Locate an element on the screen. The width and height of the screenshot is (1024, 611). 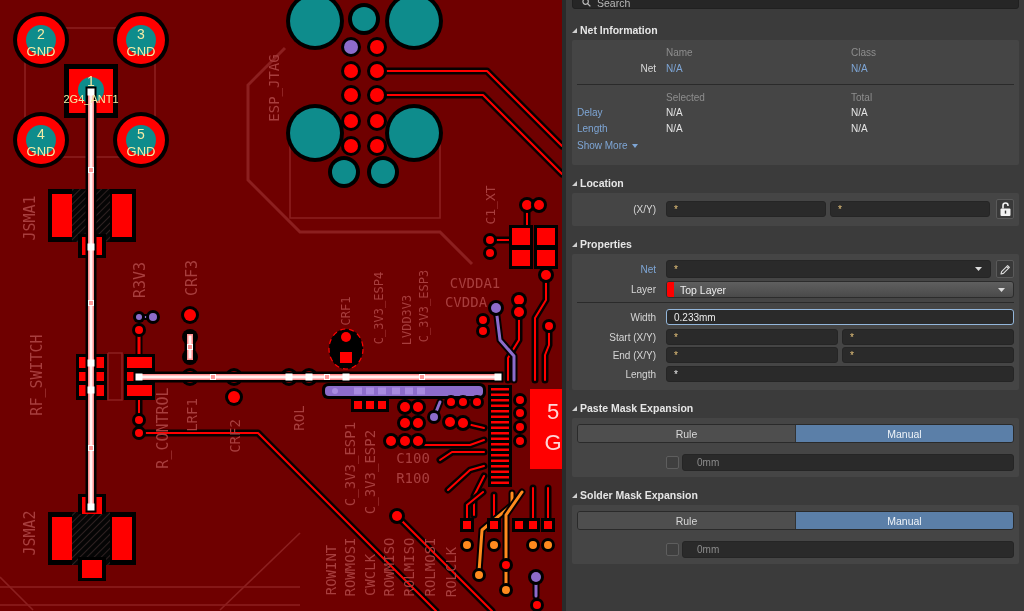
silkscreen-label: C_3V3_ESP1 is located at coordinates (350, 464).